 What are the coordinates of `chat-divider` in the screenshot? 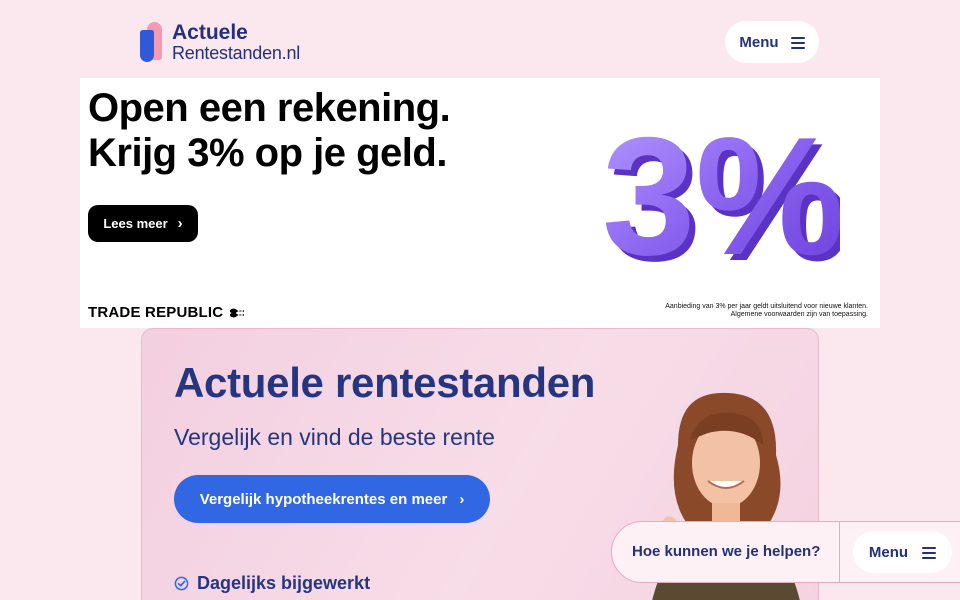 It's located at (839, 552).